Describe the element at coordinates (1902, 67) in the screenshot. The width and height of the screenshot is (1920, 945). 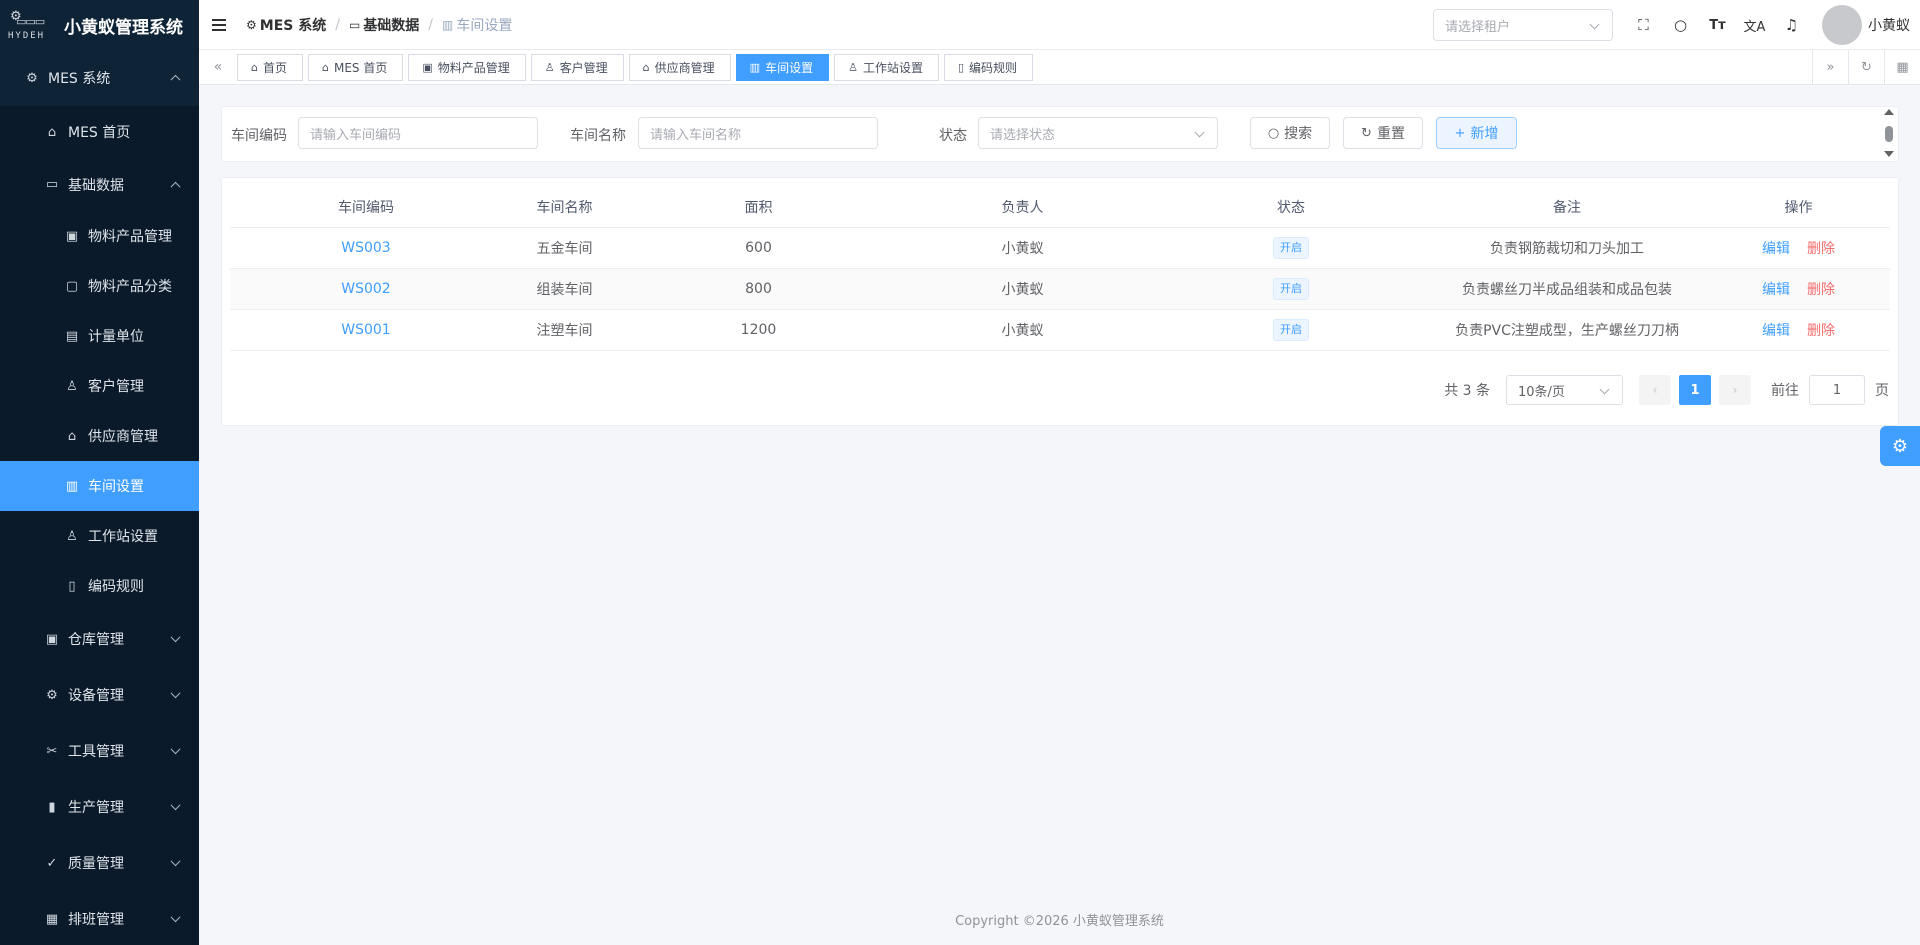
I see `grid-menu-icon: ▦` at that location.